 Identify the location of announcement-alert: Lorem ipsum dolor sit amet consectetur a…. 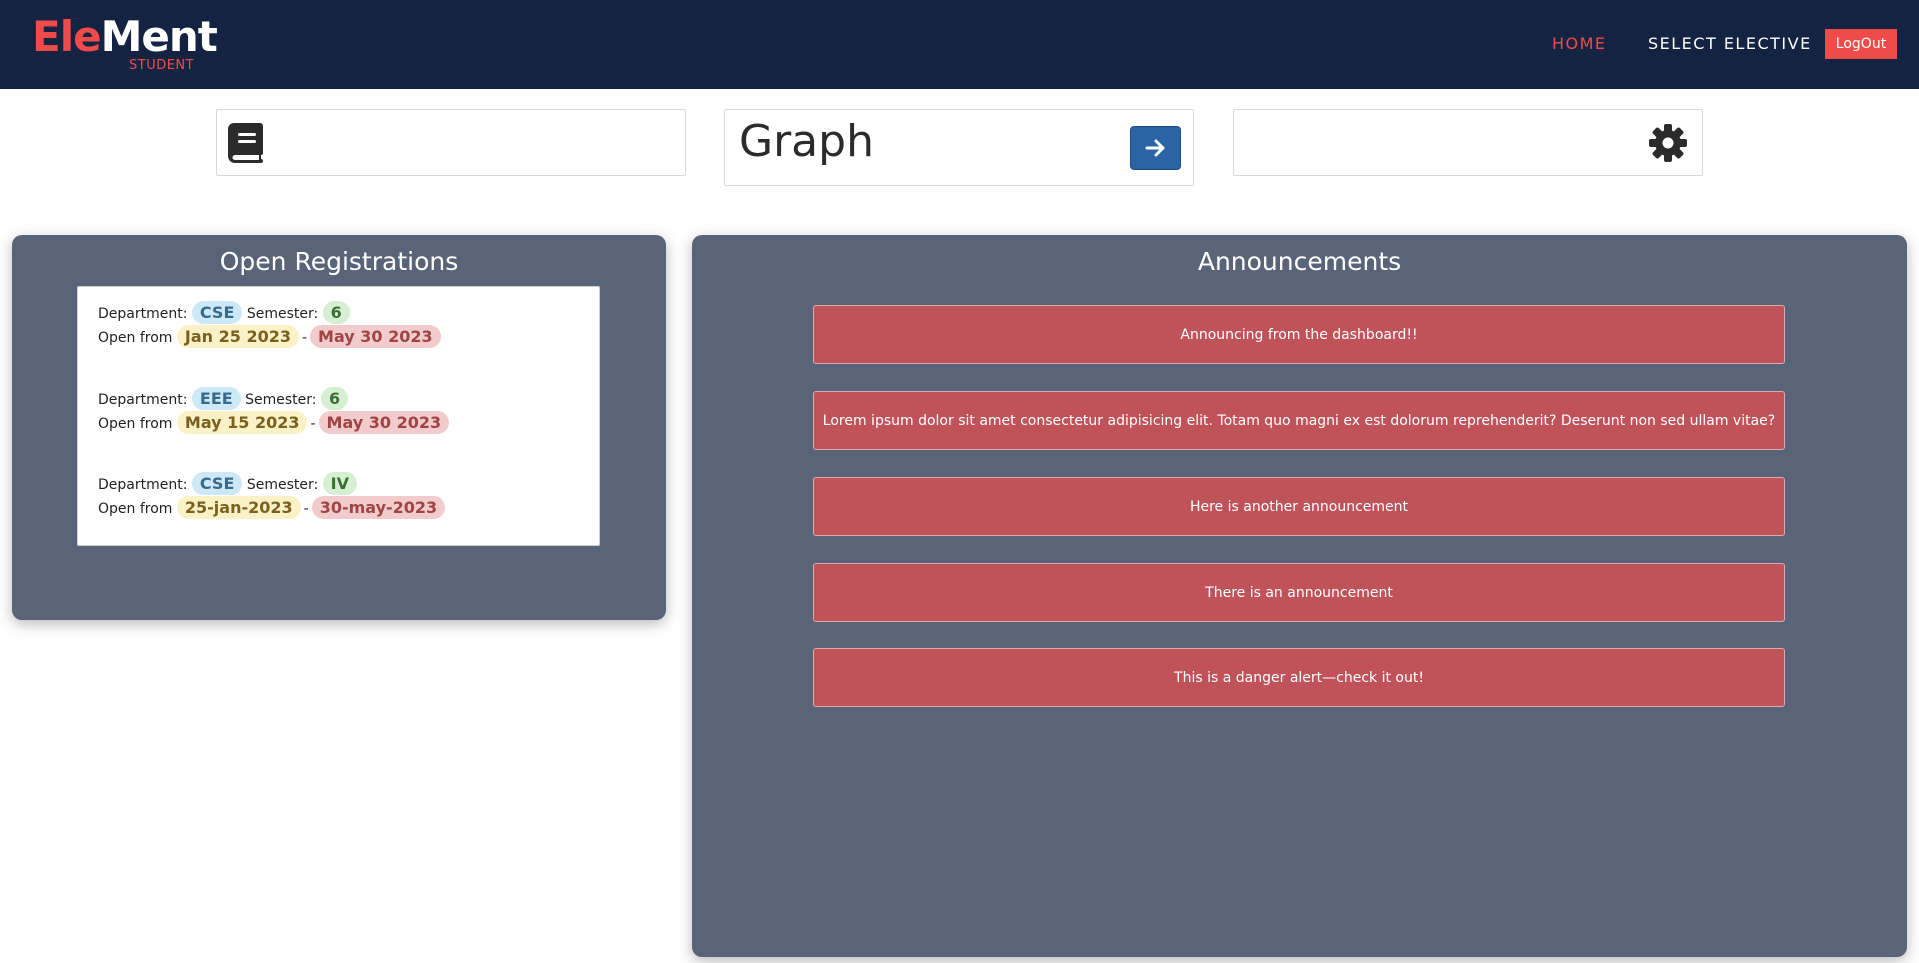
(1299, 420).